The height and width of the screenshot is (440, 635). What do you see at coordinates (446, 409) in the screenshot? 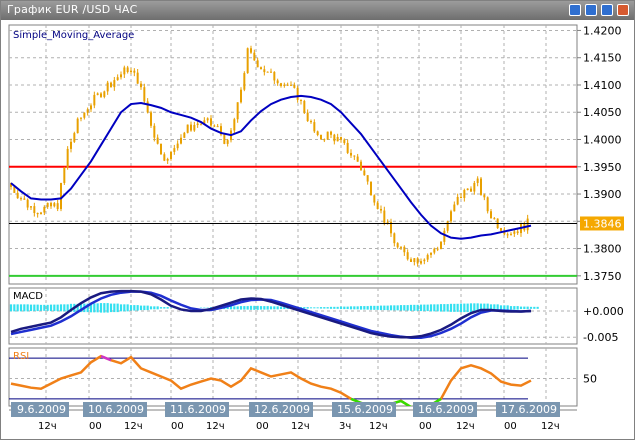
I see `date-label: 16.6.2009` at bounding box center [446, 409].